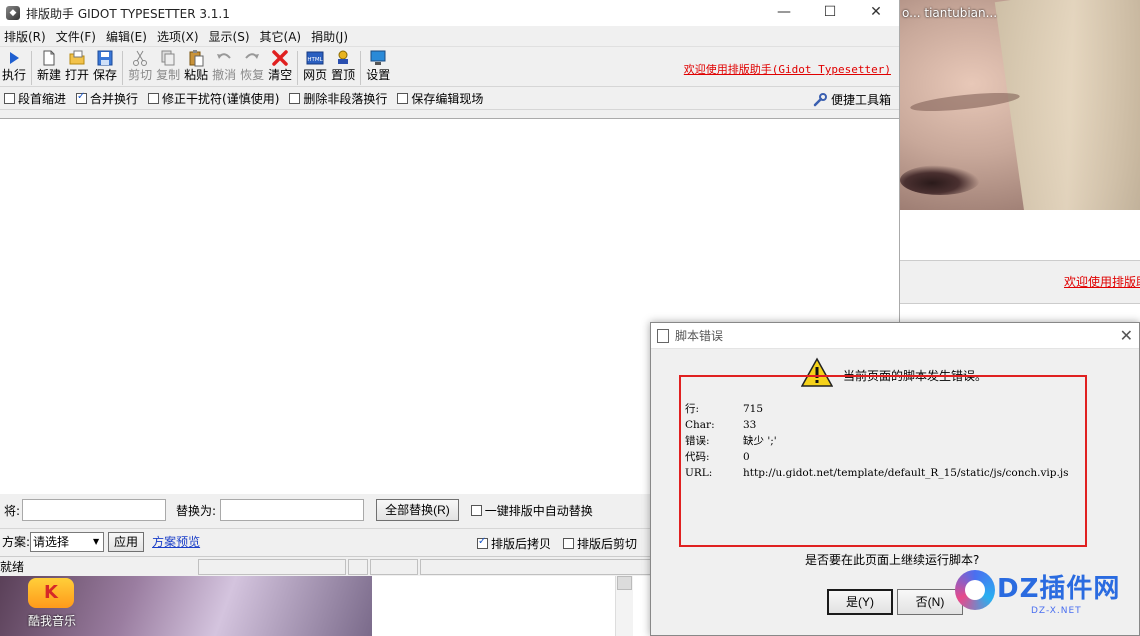  Describe the element at coordinates (140, 58) in the screenshot. I see `scissors-icon` at that location.